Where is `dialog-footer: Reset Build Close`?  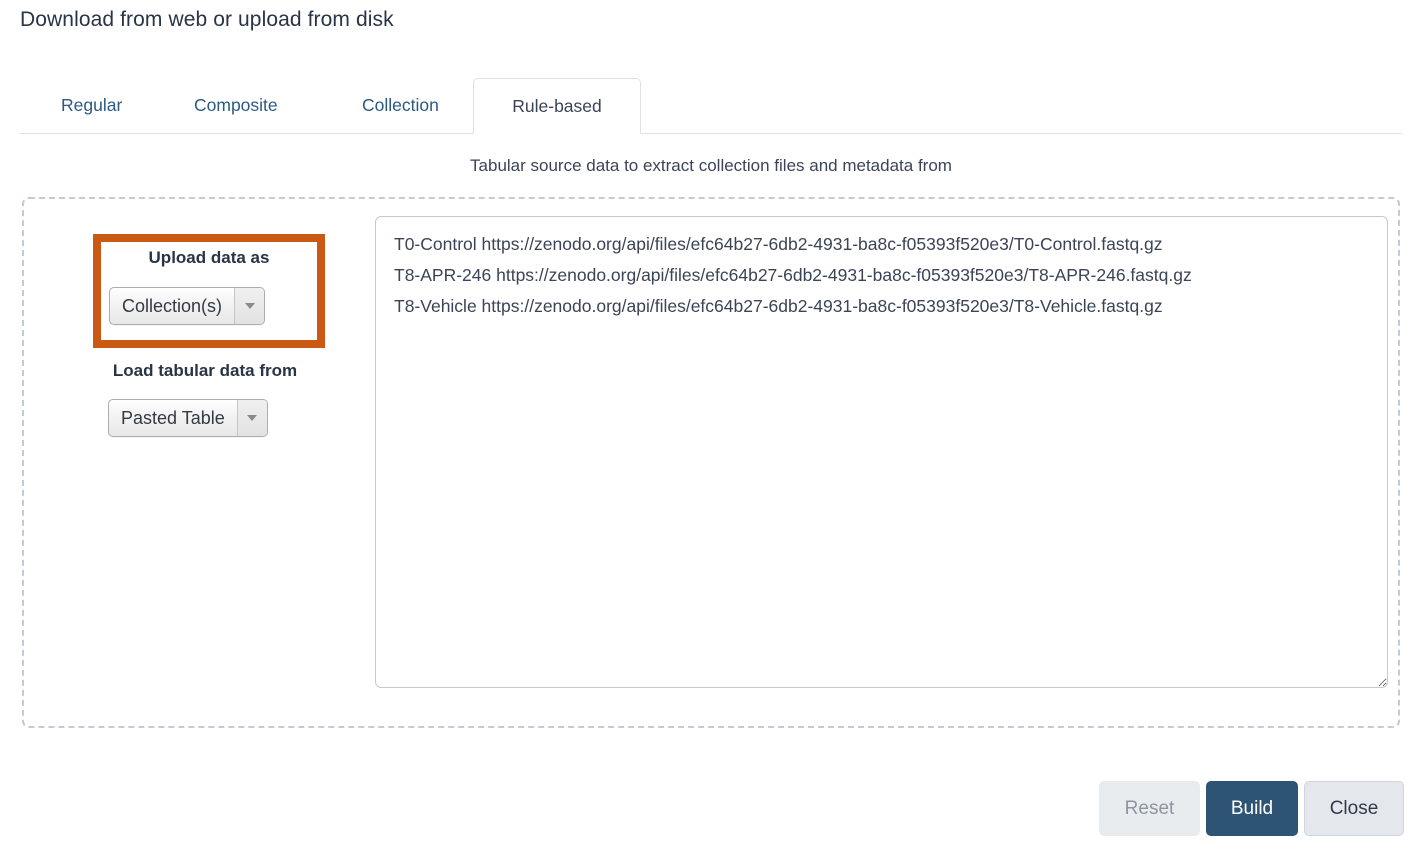
dialog-footer: Reset Build Close is located at coordinates (711, 809).